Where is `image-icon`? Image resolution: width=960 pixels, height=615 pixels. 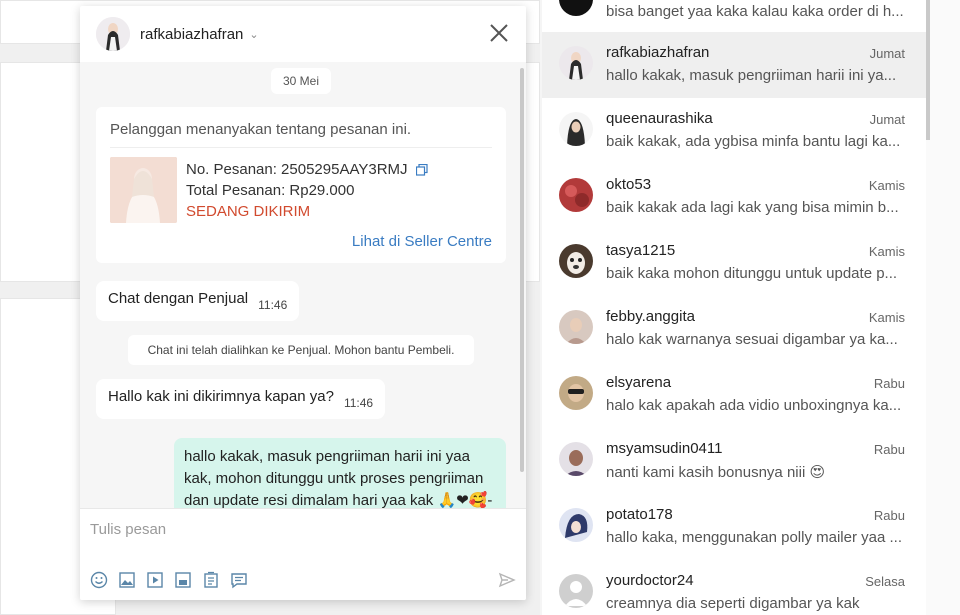
image-icon is located at coordinates (127, 580).